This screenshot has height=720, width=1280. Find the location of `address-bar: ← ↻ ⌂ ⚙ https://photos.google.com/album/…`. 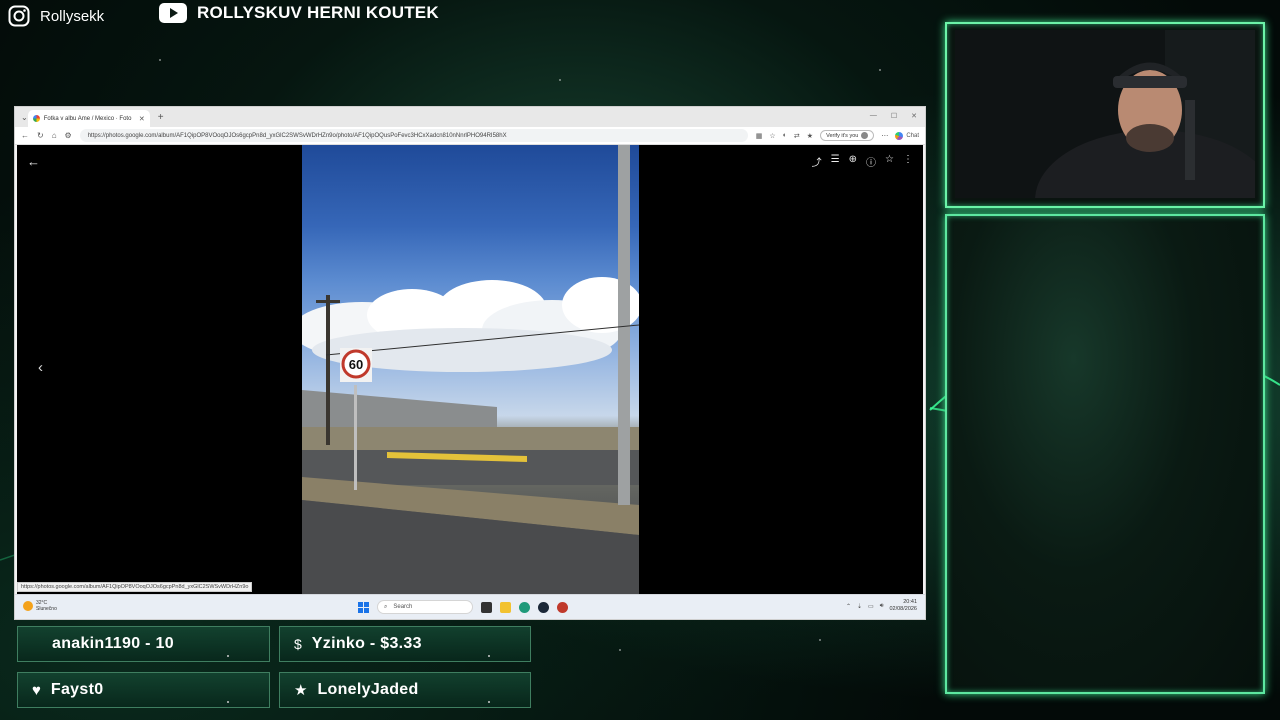

address-bar: ← ↻ ⌂ ⚙ https://photos.google.com/album/… is located at coordinates (470, 136).